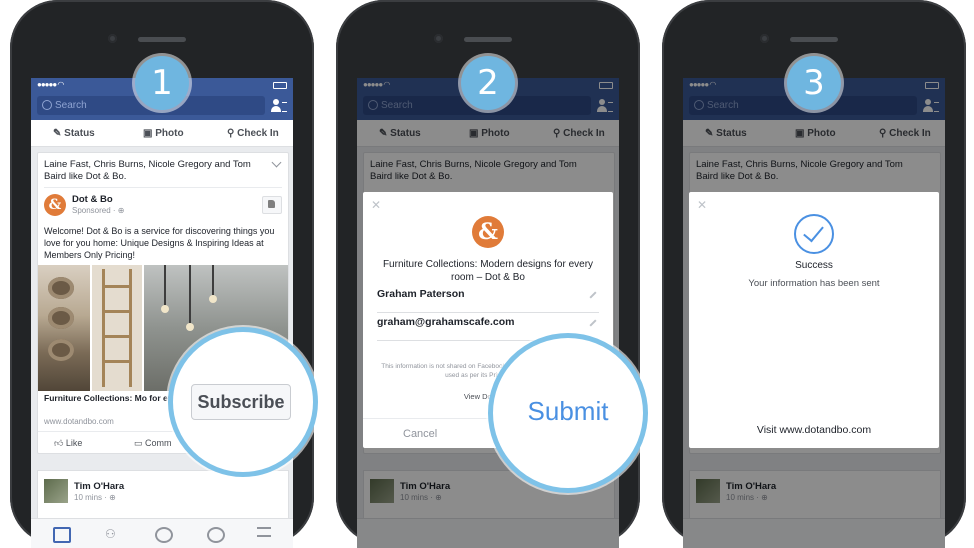 This screenshot has width=974, height=548. I want to click on success-check-icon, so click(814, 234).